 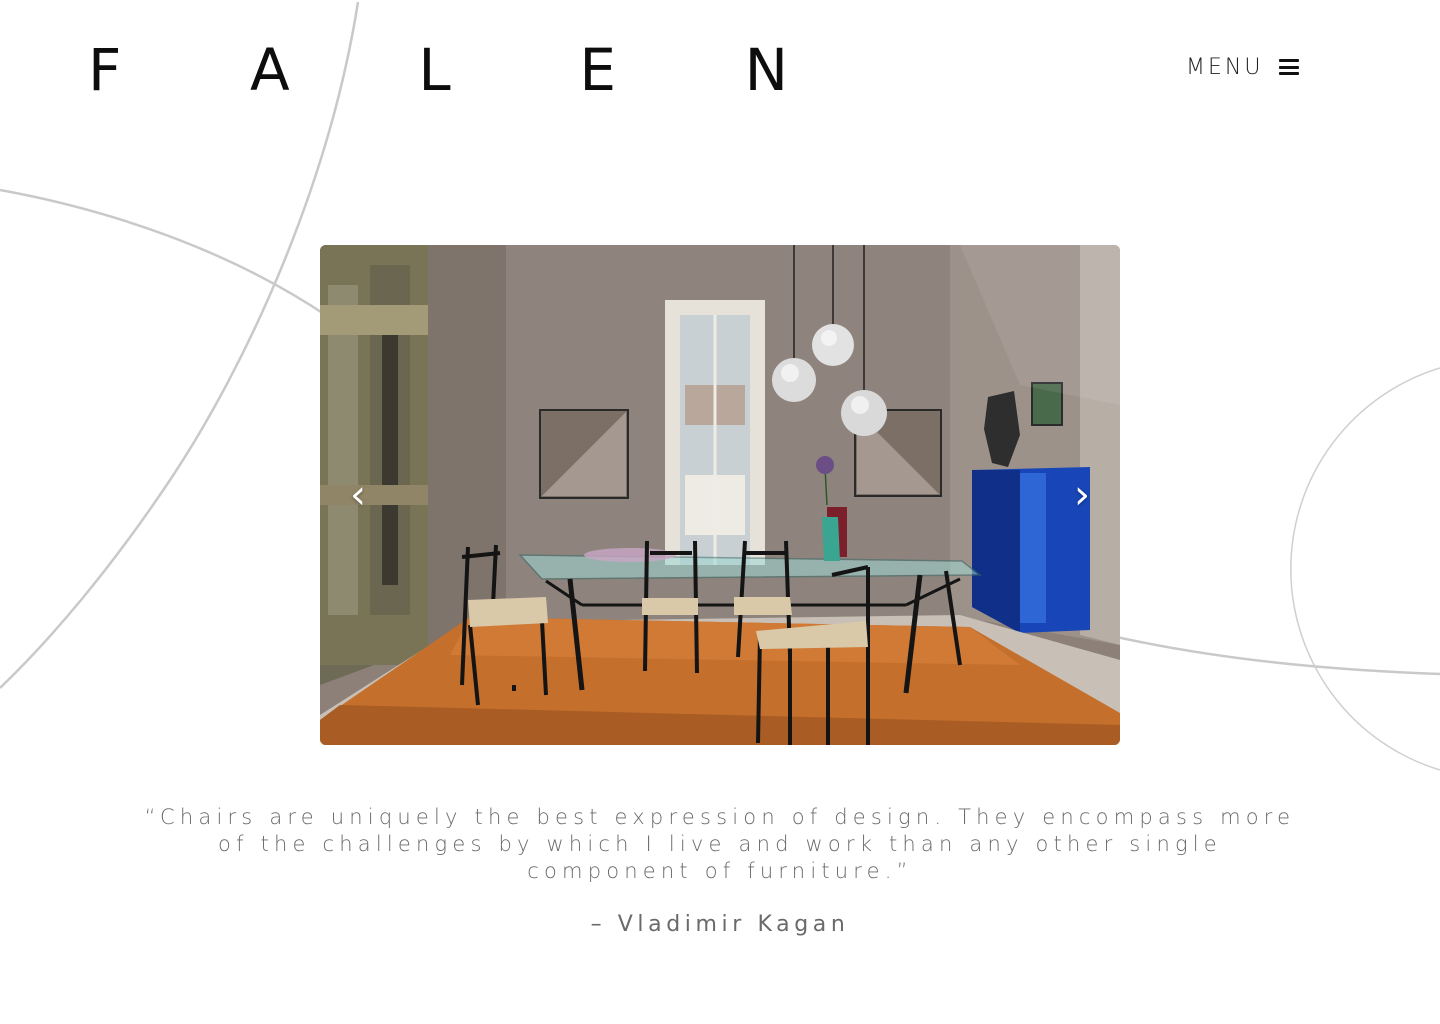 I want to click on menu-button: MENU, so click(x=1243, y=67).